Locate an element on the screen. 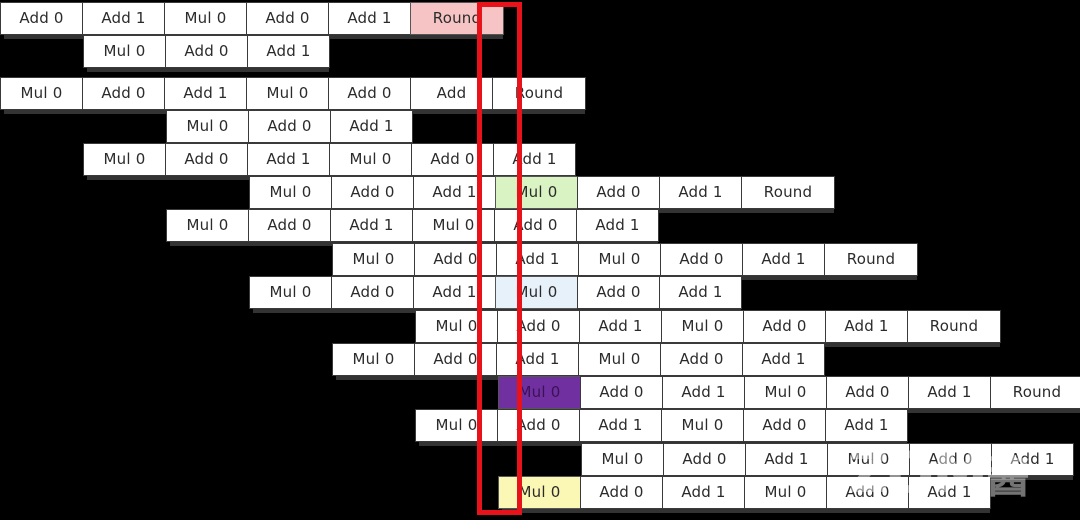 The height and width of the screenshot is (520, 1080). pipeline-row: Mul 0 Add 0 Add 1 Mul 0 Add 0 Add Round is located at coordinates (293, 95).